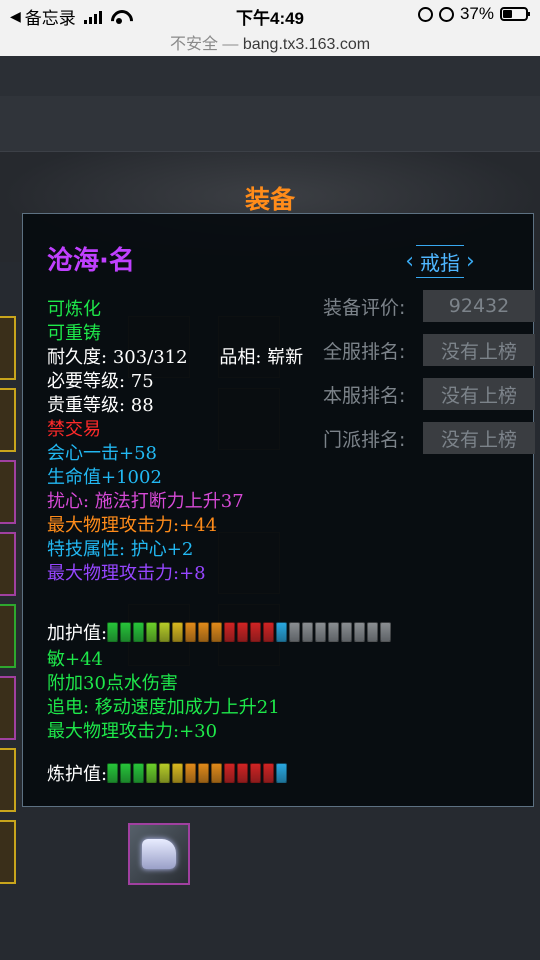 The width and height of the screenshot is (540, 960). What do you see at coordinates (77, 774) in the screenshot?
I see `refine-label: 炼护值:` at bounding box center [77, 774].